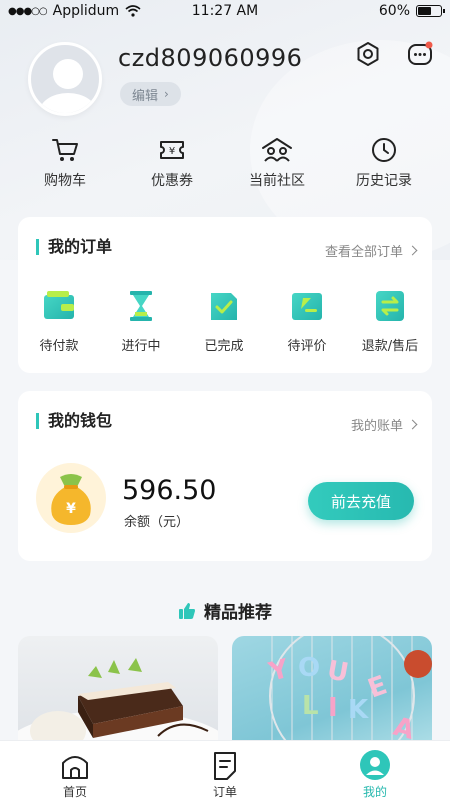  Describe the element at coordinates (74, 792) in the screenshot. I see `tab-label: 首页` at that location.